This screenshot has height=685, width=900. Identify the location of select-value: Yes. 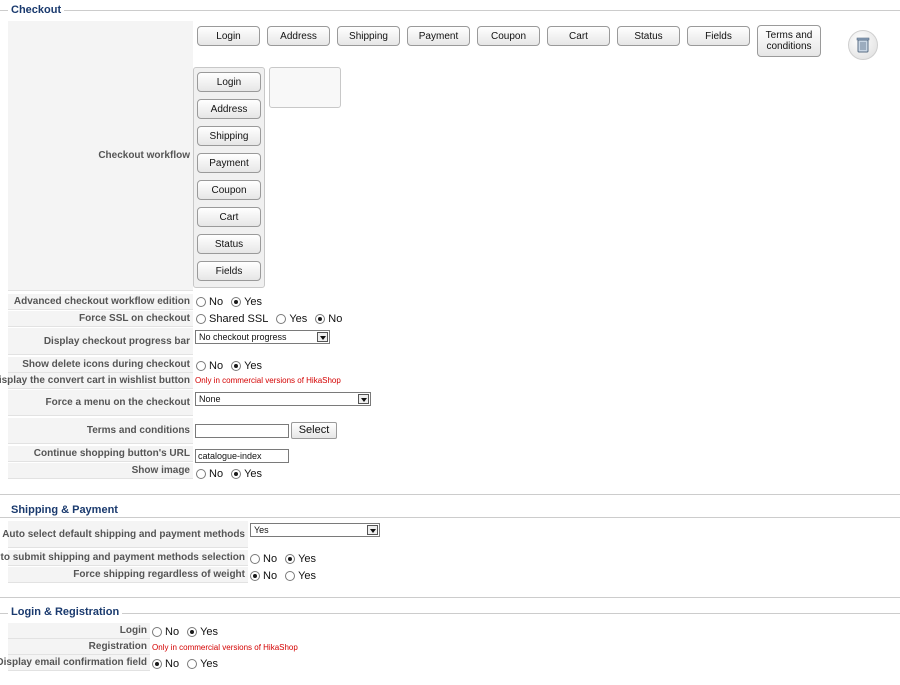
(261, 530).